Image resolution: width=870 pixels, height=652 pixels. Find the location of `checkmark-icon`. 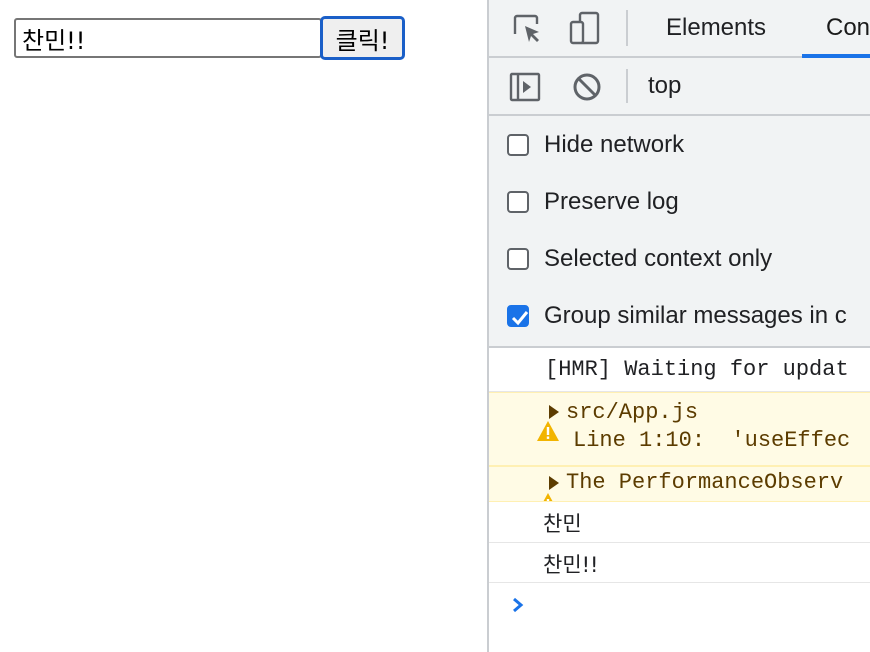

checkmark-icon is located at coordinates (520, 318).